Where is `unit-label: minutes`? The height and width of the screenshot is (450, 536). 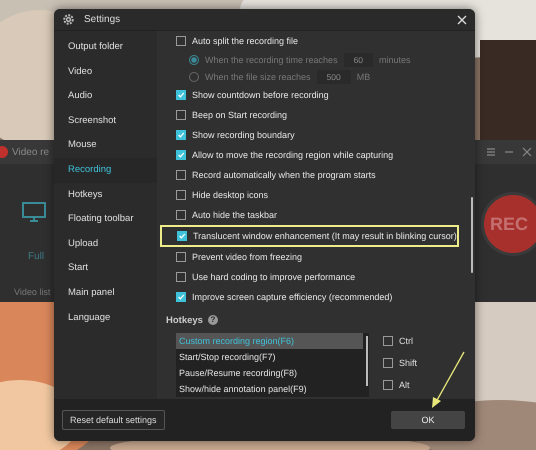 unit-label: minutes is located at coordinates (395, 59).